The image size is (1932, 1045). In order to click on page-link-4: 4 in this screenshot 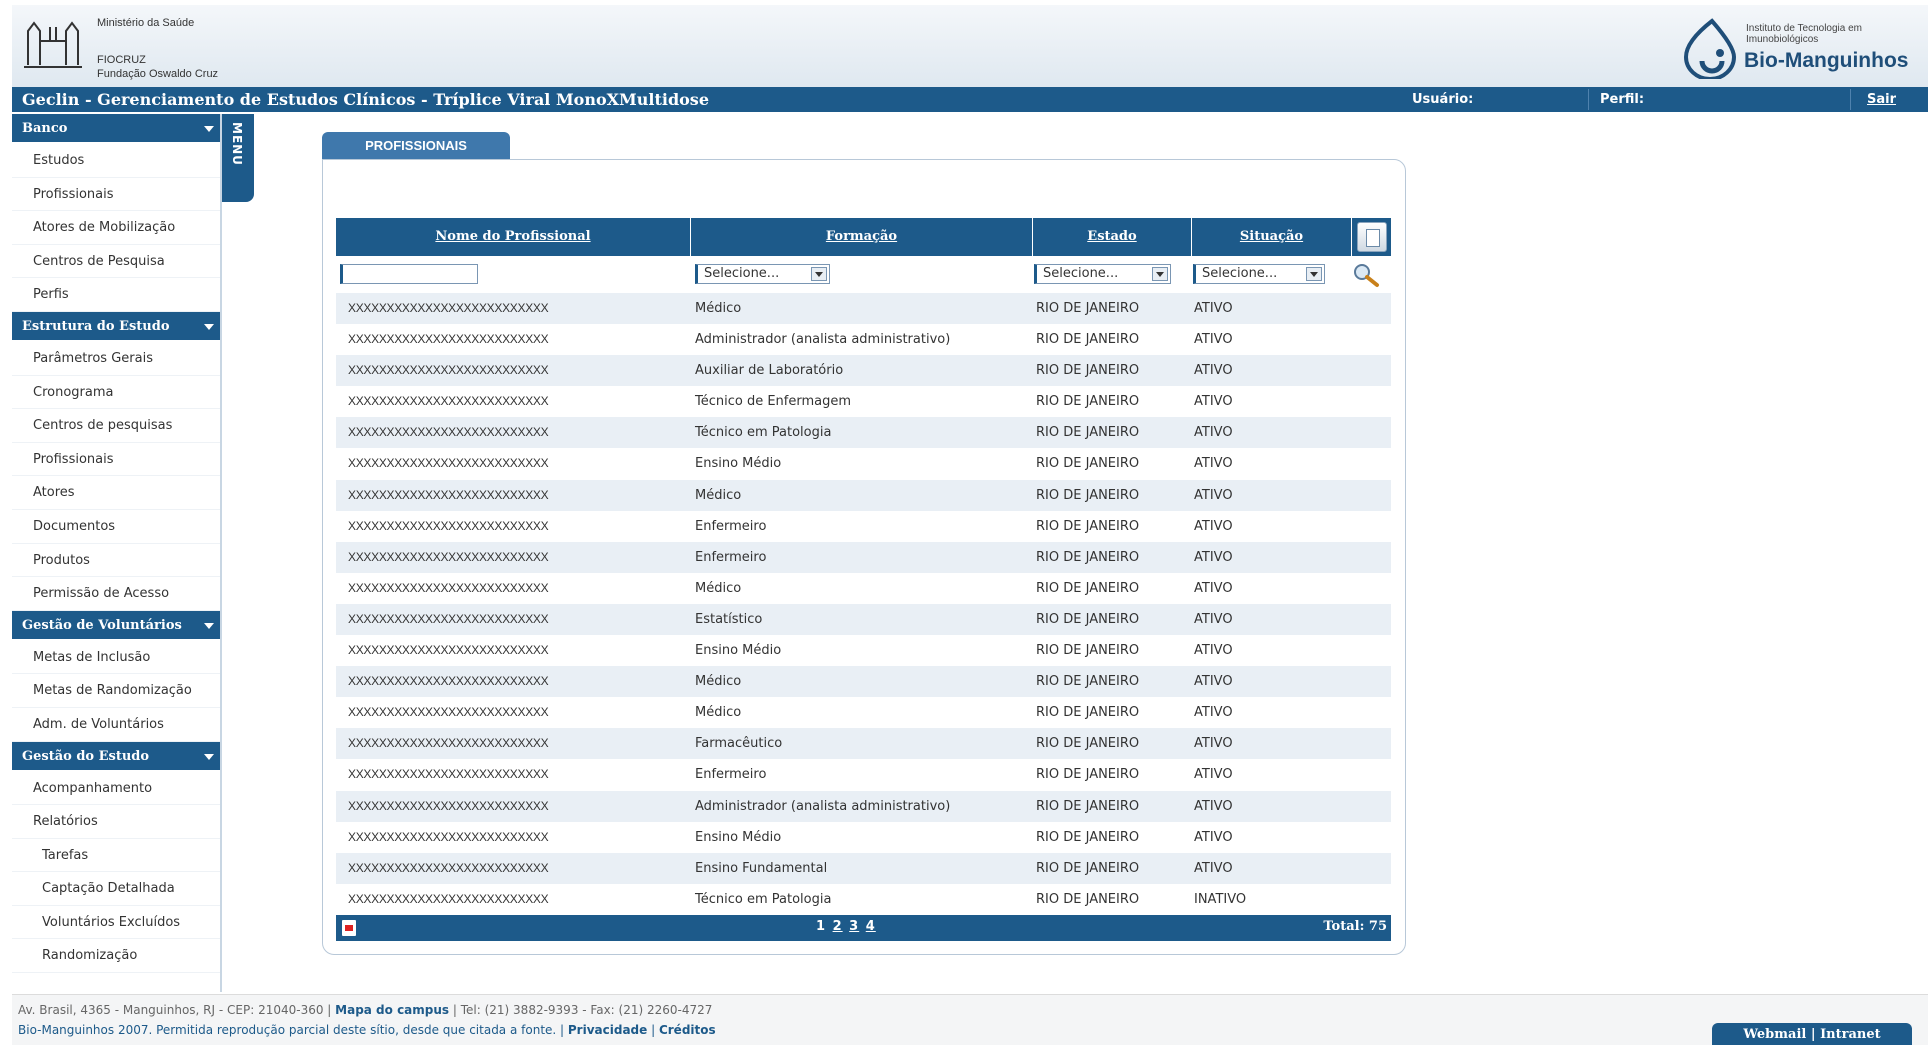, I will do `click(871, 926)`.